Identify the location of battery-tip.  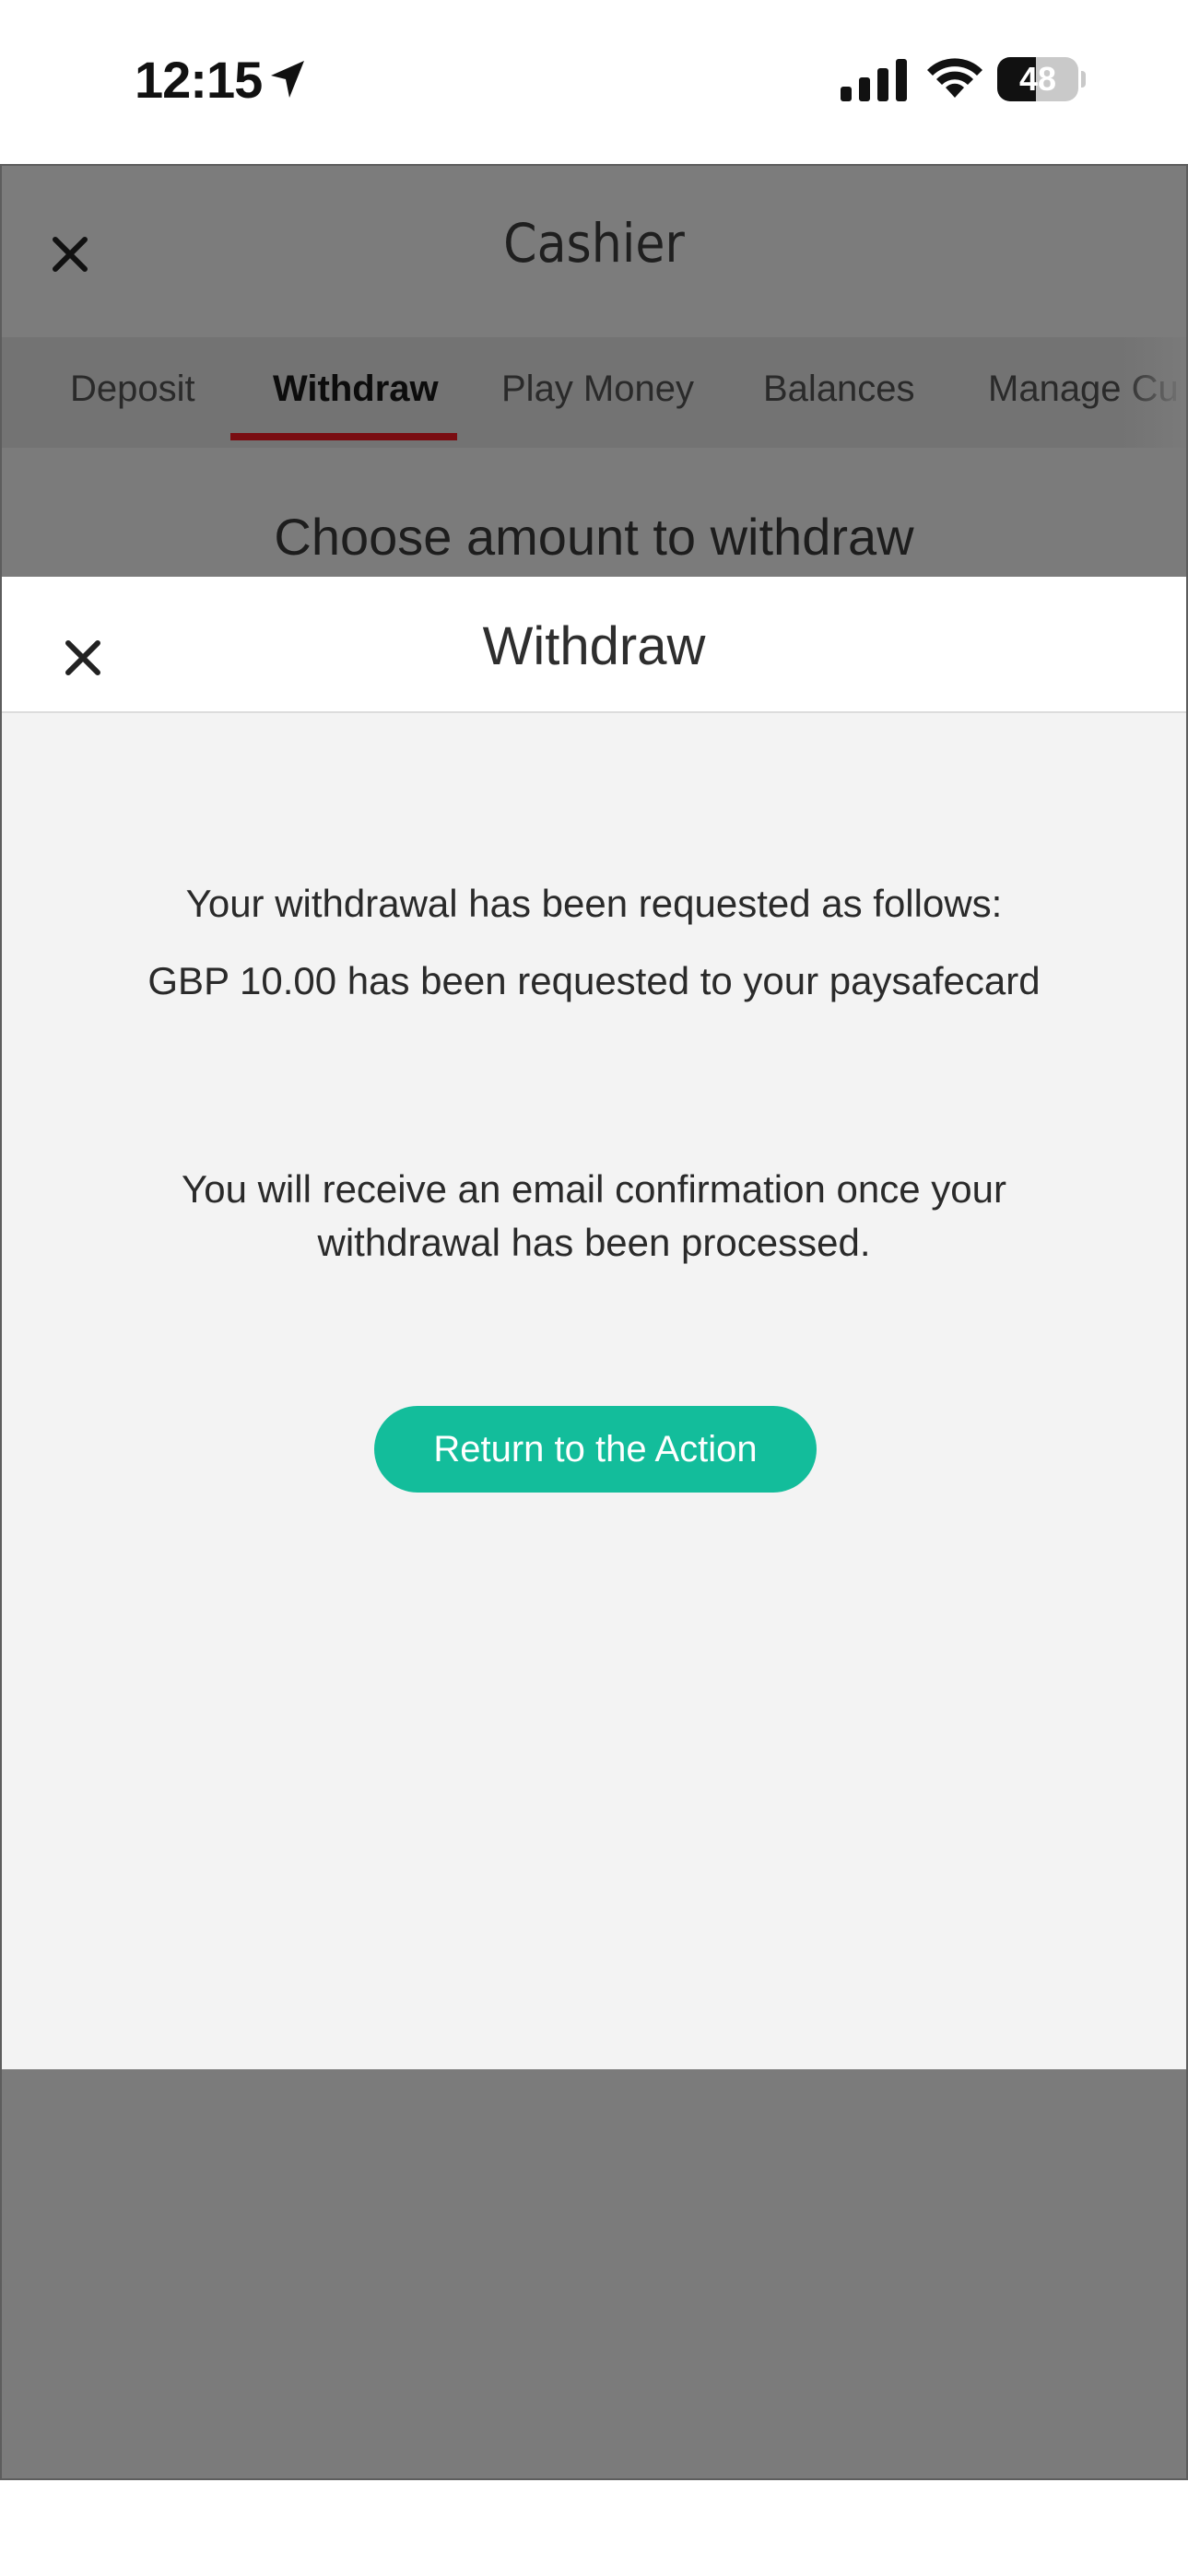
(1083, 79).